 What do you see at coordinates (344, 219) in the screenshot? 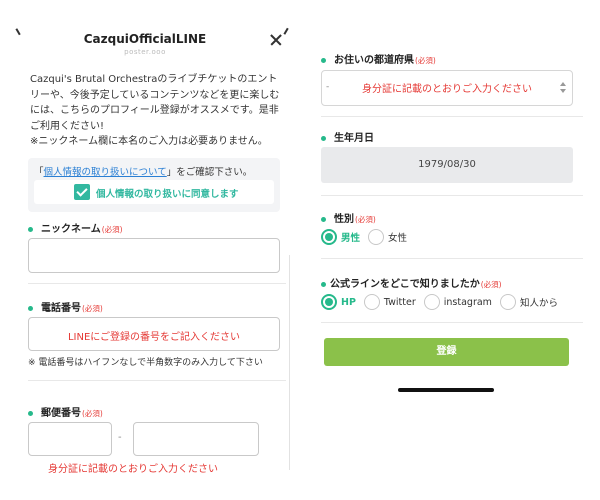
I see `gender-label-text: 性別` at bounding box center [344, 219].